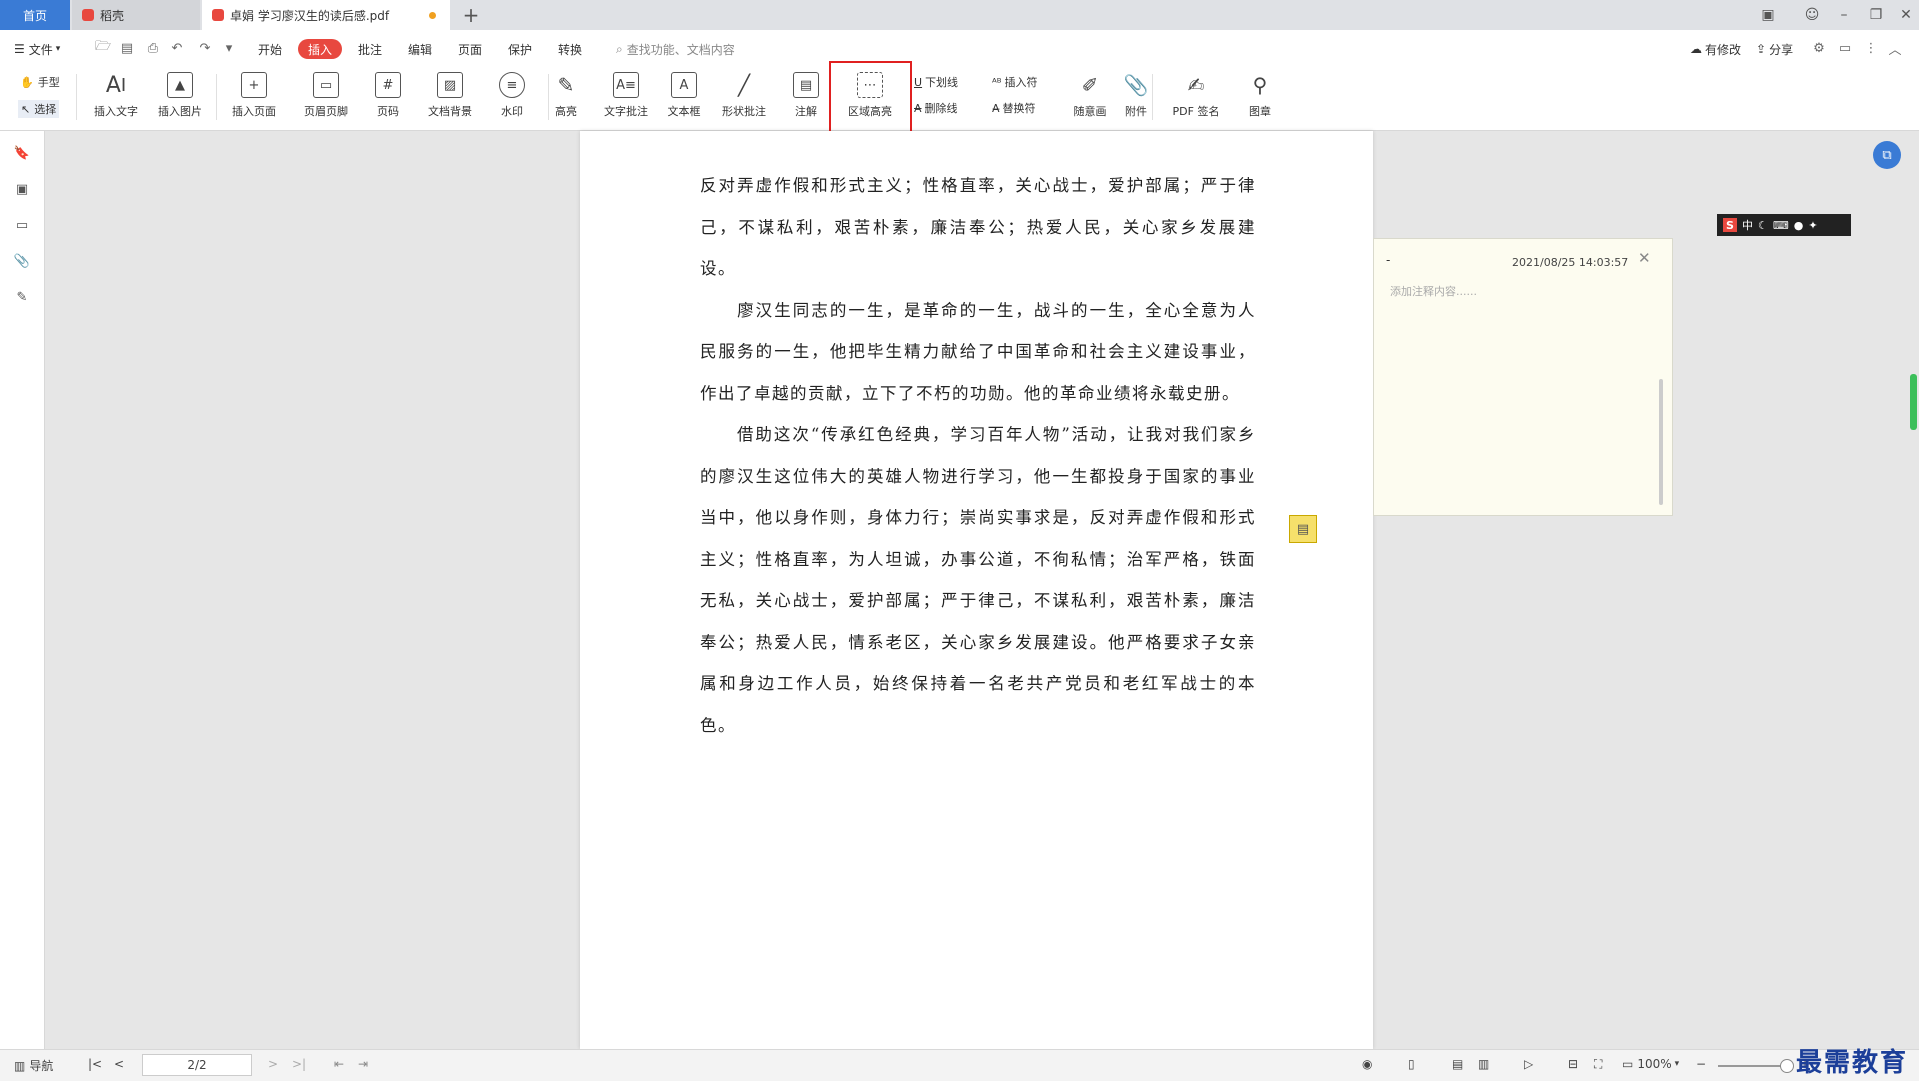 The width and height of the screenshot is (1919, 1081). Describe the element at coordinates (918, 108) in the screenshot. I see `strikethrough-icon: A` at that location.